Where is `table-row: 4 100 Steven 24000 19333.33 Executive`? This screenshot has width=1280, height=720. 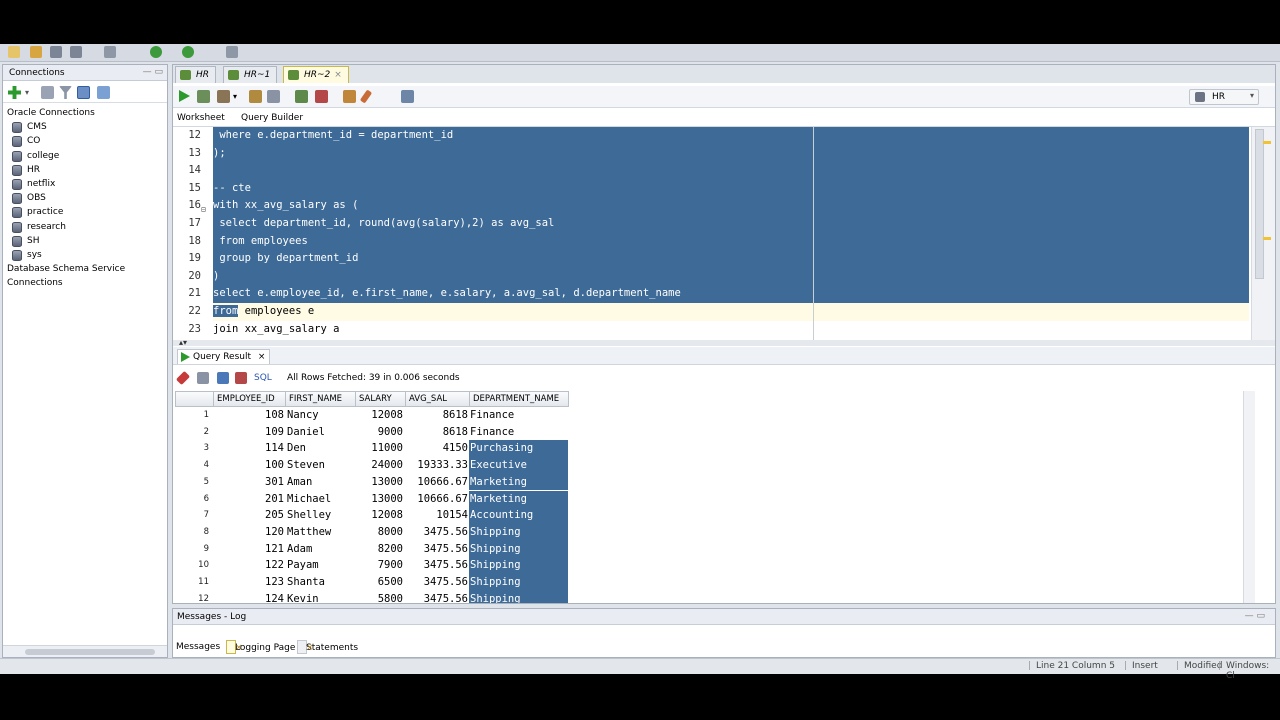 table-row: 4 100 Steven 24000 19333.33 Executive is located at coordinates (371, 465).